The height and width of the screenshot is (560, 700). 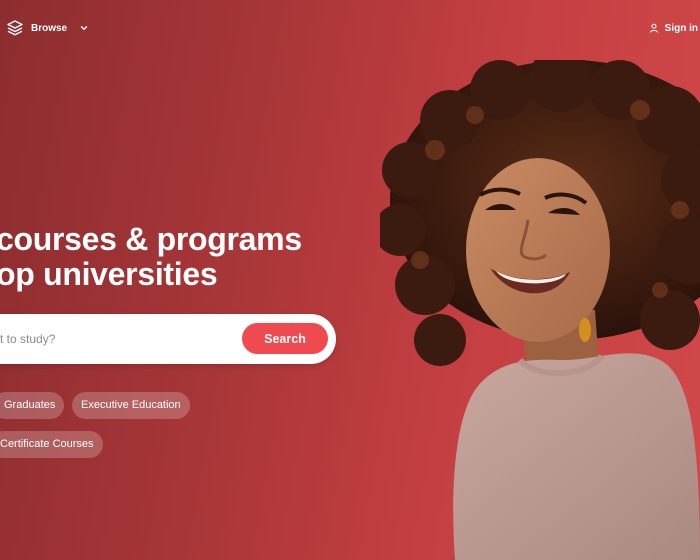 What do you see at coordinates (49, 28) in the screenshot?
I see `browse-label: Browse` at bounding box center [49, 28].